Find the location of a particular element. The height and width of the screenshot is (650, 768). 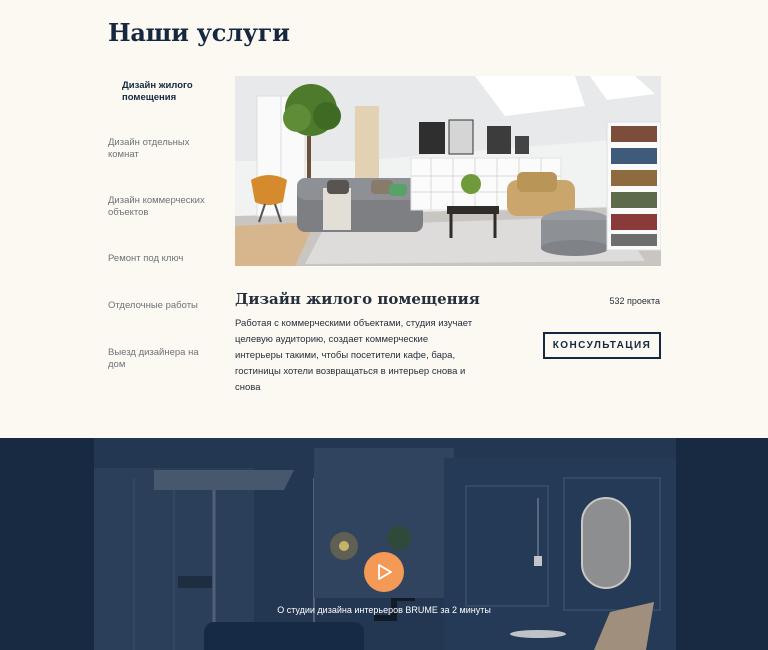

play-icon is located at coordinates (385, 572).